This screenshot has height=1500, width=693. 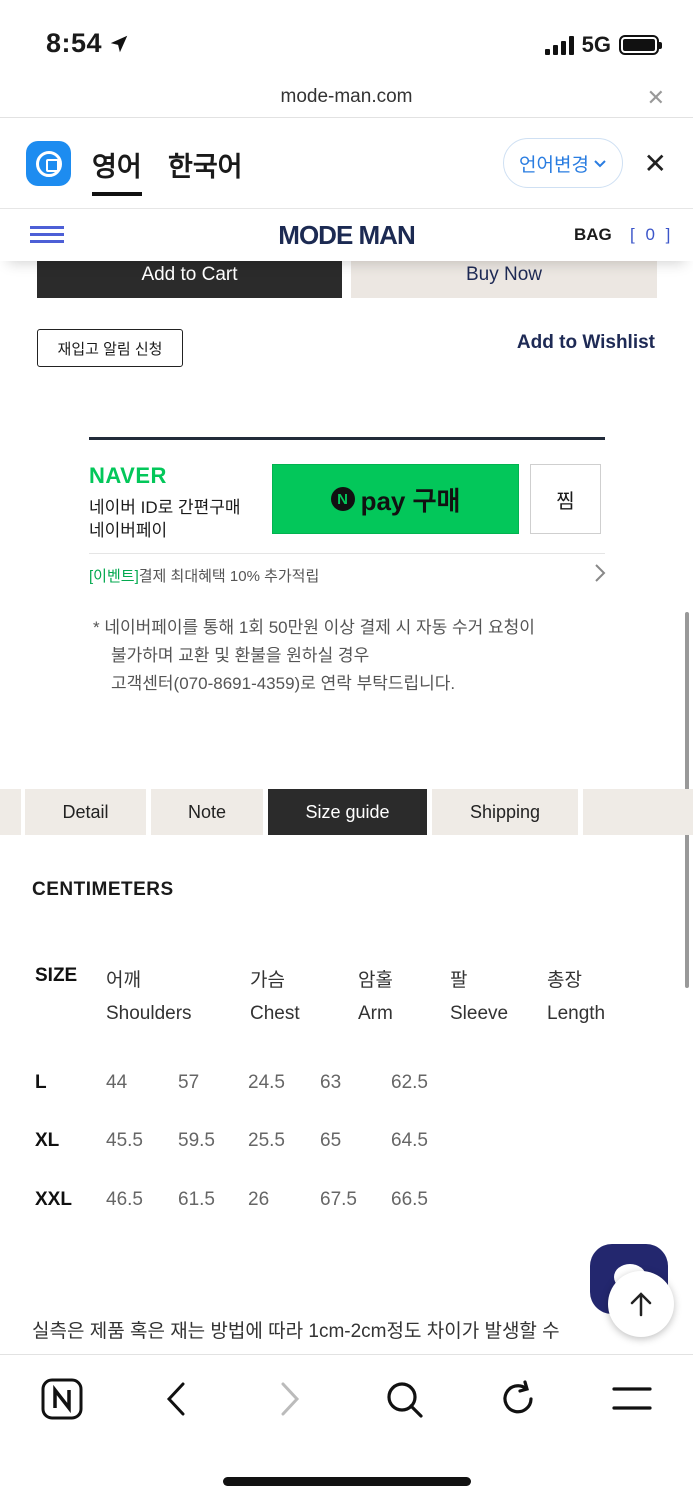 What do you see at coordinates (119, 43) in the screenshot?
I see `location-arrow-icon` at bounding box center [119, 43].